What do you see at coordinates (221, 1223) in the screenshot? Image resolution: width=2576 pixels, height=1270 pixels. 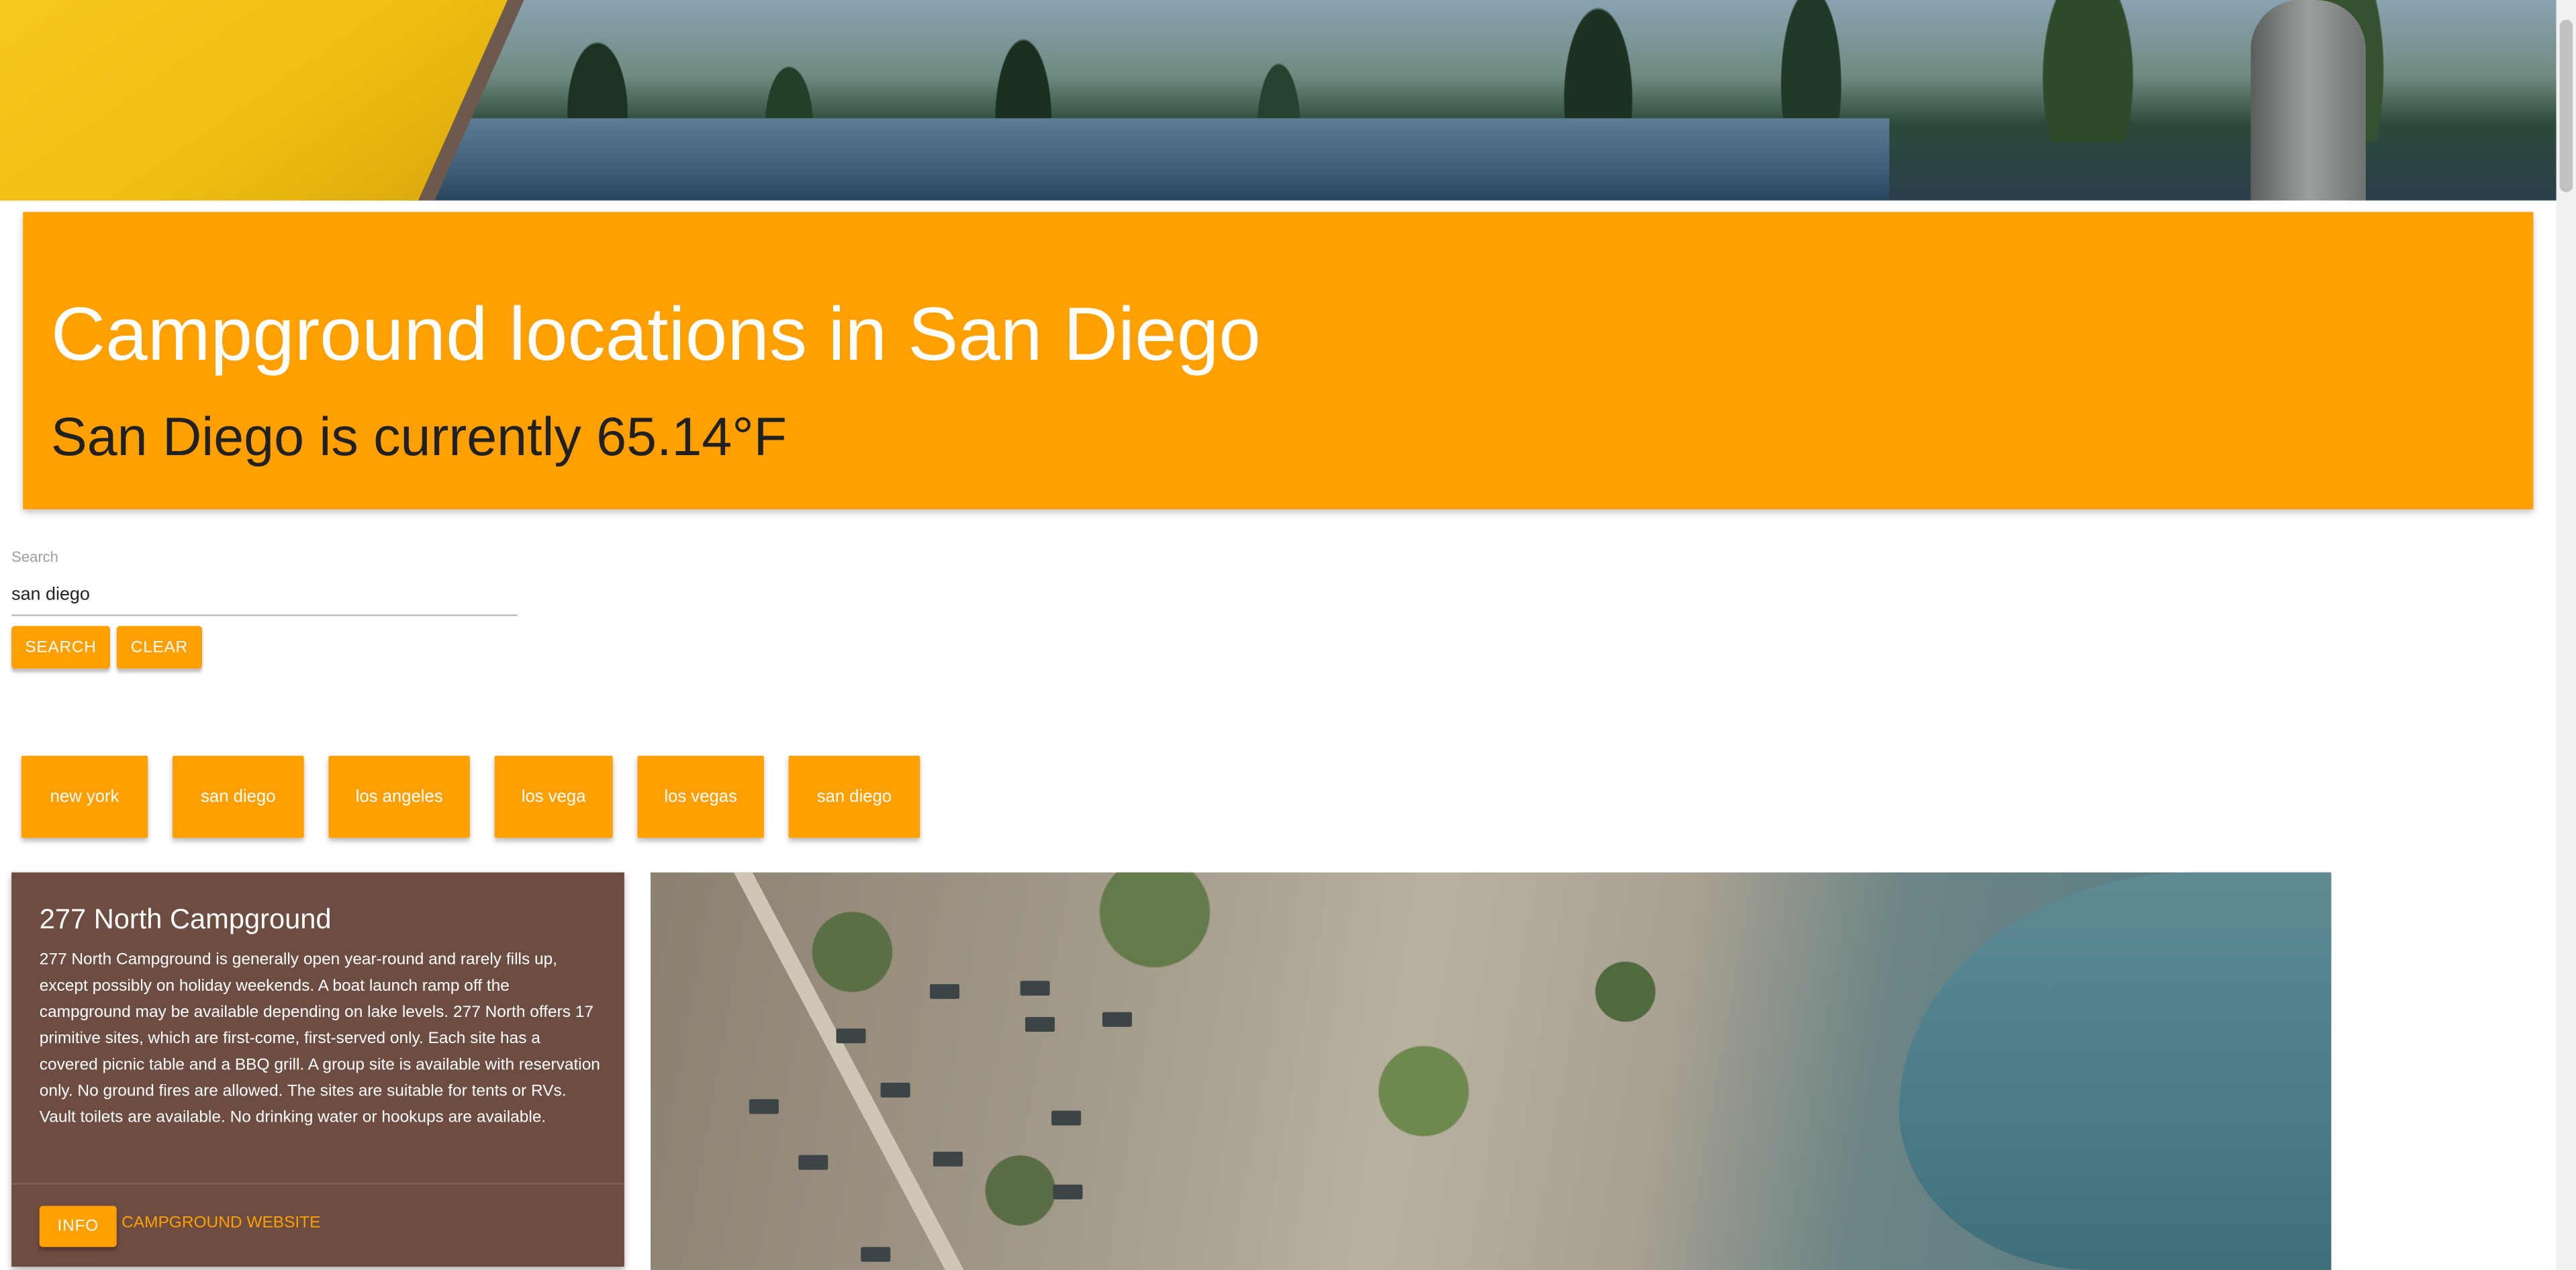 I see `campground-website-link: CAMPGROUND WEBSITE` at bounding box center [221, 1223].